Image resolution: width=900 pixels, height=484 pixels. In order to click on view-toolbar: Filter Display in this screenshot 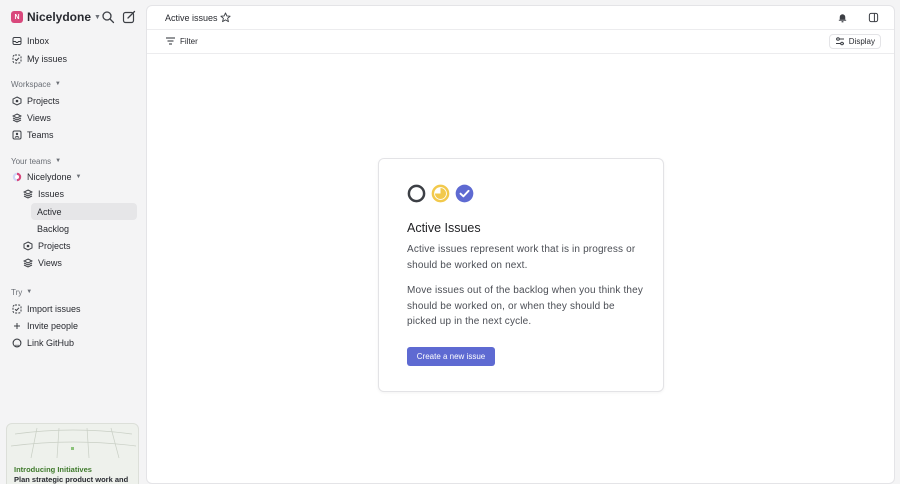, I will do `click(520, 42)`.